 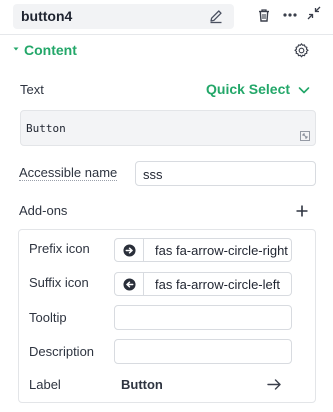 I want to click on label-value: Button, so click(x=142, y=384).